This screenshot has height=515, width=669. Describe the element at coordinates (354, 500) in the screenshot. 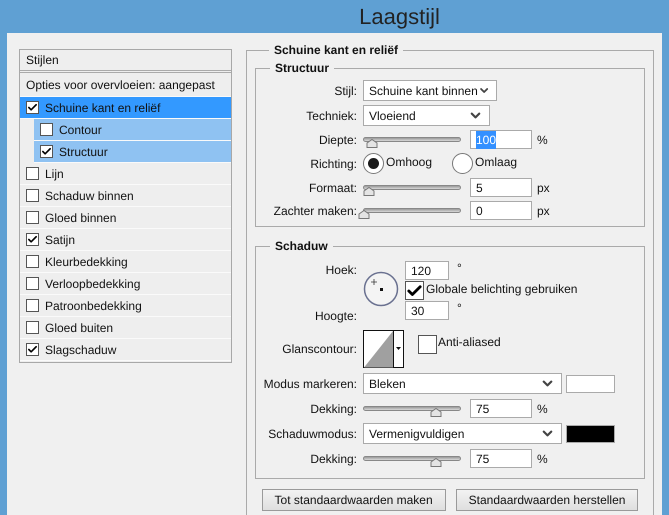

I see `default-button: Tot standaardwaarden maken` at that location.